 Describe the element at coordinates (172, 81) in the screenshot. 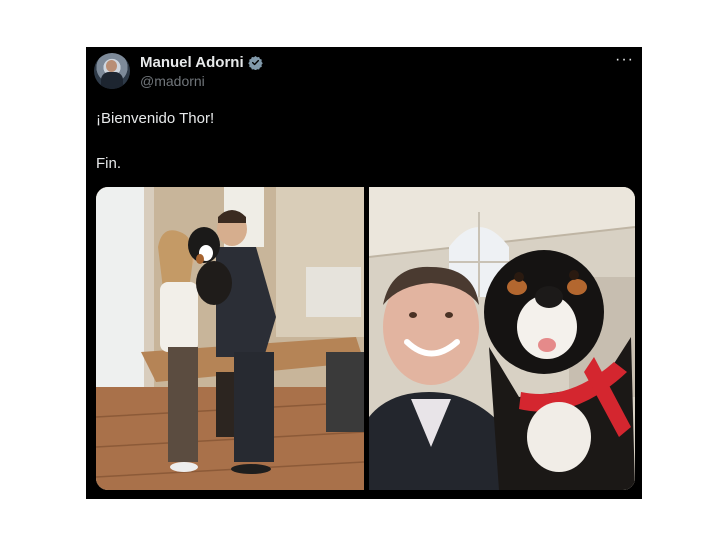

I see `author-handle: @madorni` at that location.